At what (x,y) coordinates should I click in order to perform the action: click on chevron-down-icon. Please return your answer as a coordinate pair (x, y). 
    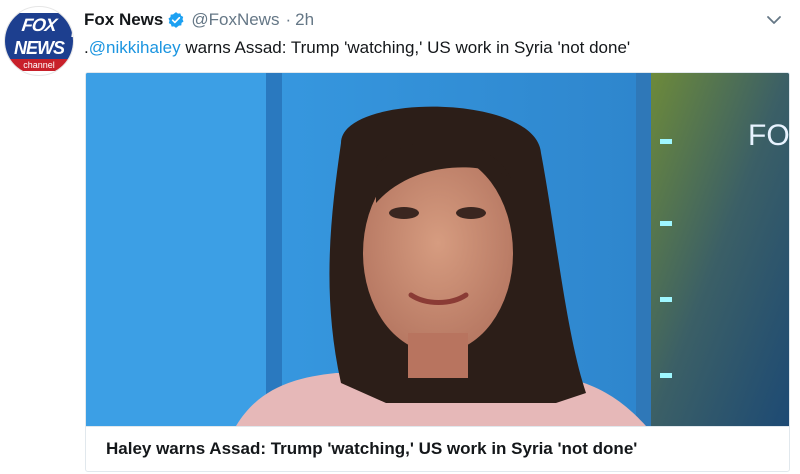
    Looking at the image, I should click on (774, 20).